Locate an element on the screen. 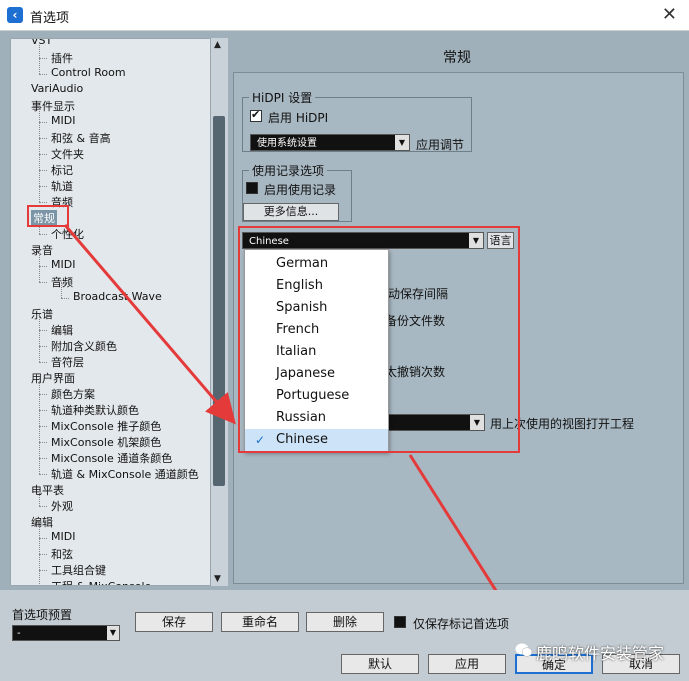 The image size is (689, 681). delete-button: 删除 is located at coordinates (345, 622).